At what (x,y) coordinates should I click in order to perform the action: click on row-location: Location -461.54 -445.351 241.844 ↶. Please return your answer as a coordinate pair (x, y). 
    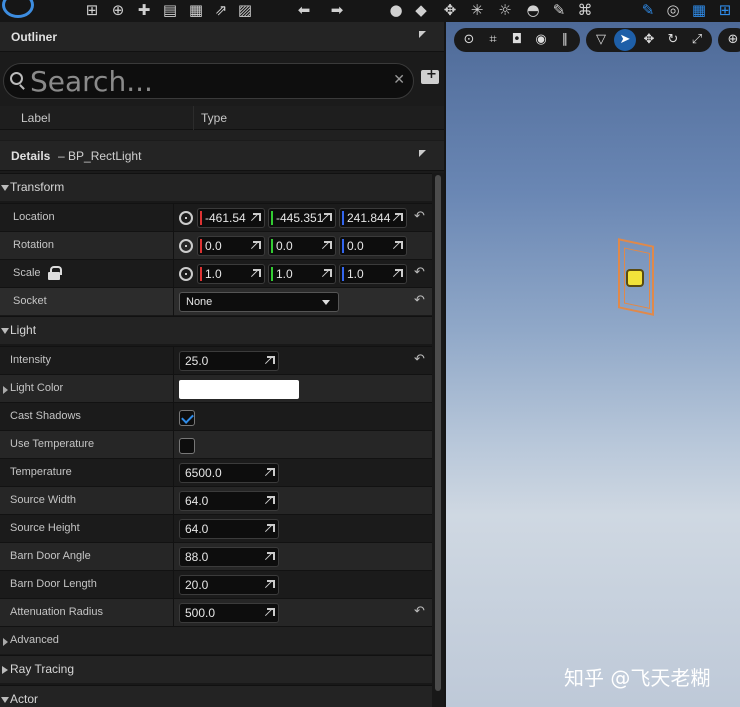
    Looking at the image, I should click on (216, 217).